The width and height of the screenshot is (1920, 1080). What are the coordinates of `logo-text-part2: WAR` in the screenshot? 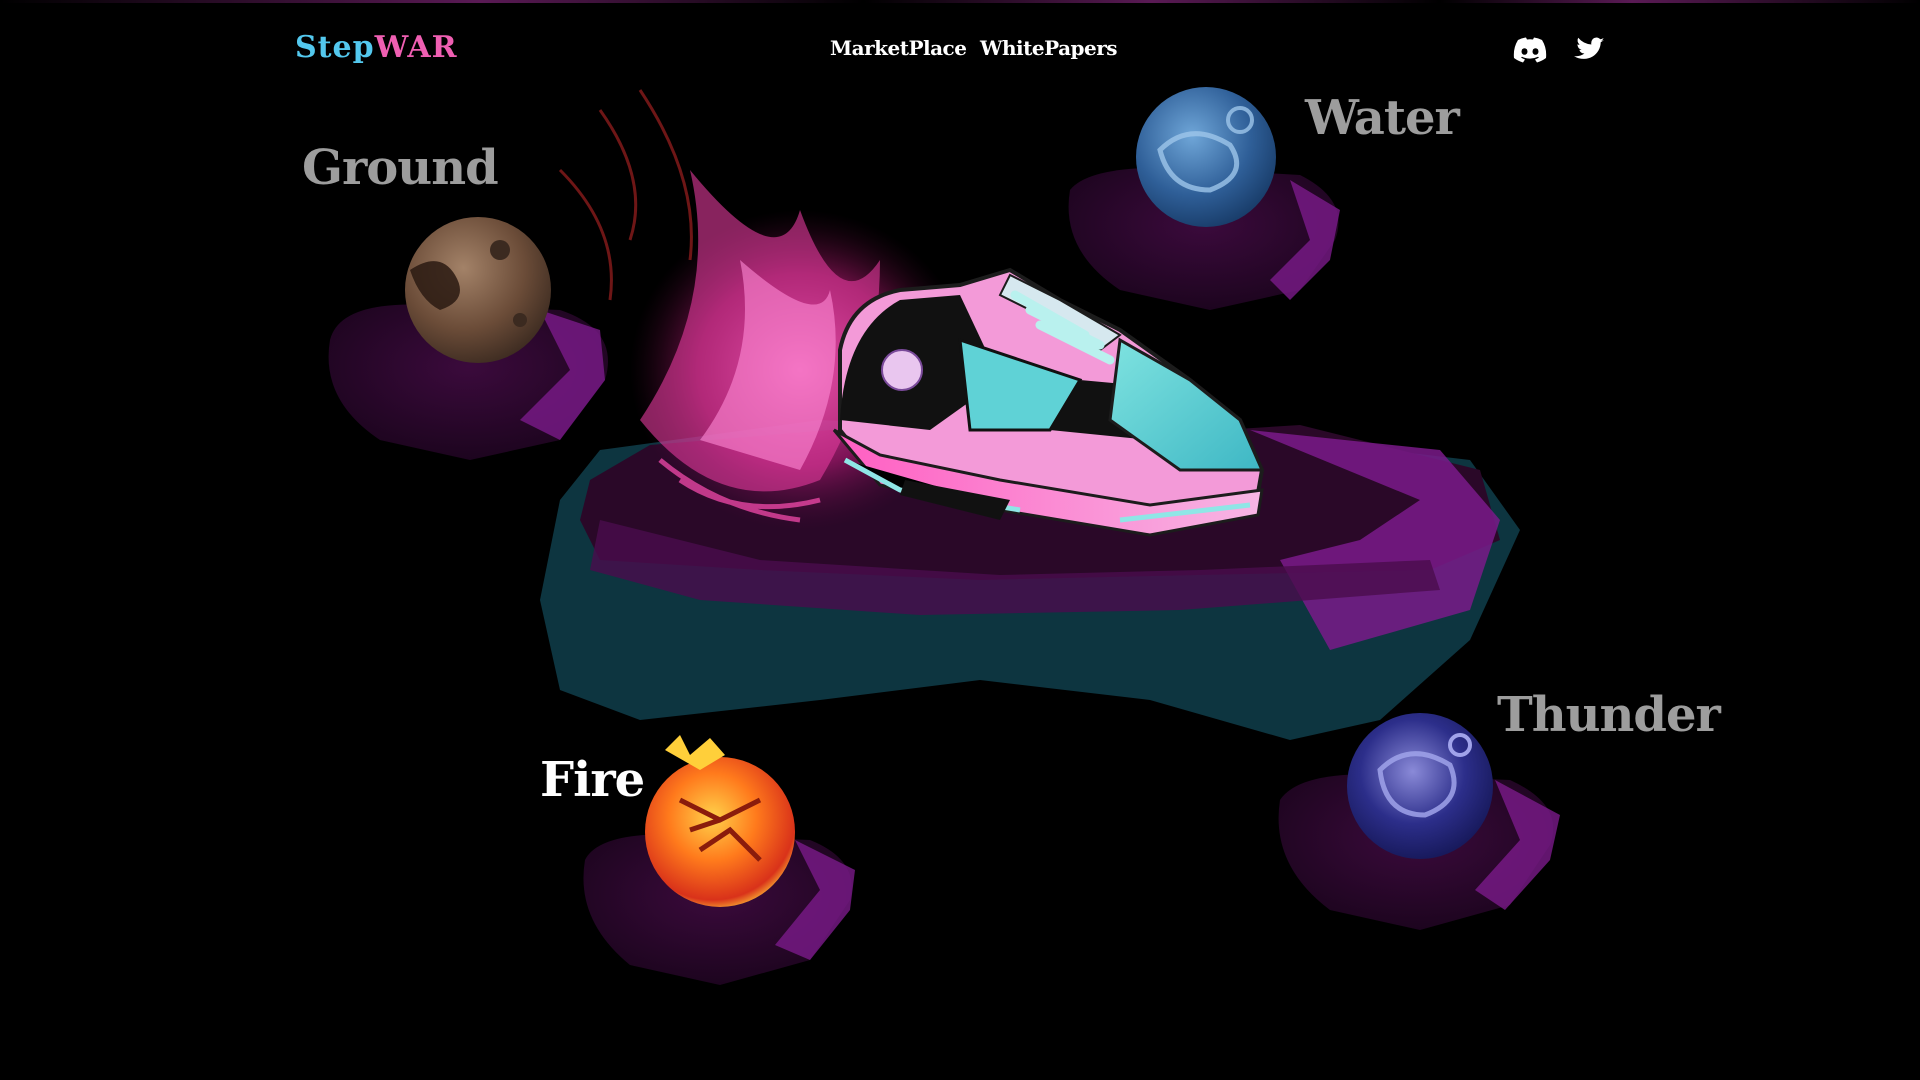 It's located at (416, 47).